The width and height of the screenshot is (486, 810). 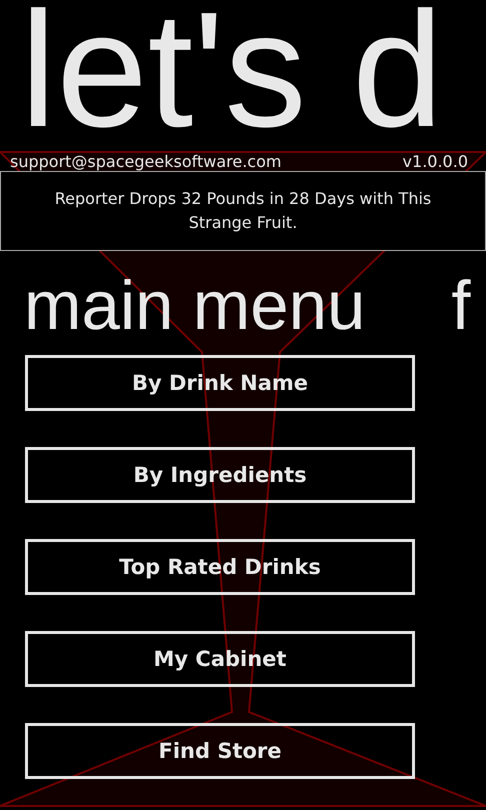 What do you see at coordinates (243, 211) in the screenshot?
I see `ad-banner: Reporter Drops 32 Pounds in 28 Days with This Strange Fruit.` at bounding box center [243, 211].